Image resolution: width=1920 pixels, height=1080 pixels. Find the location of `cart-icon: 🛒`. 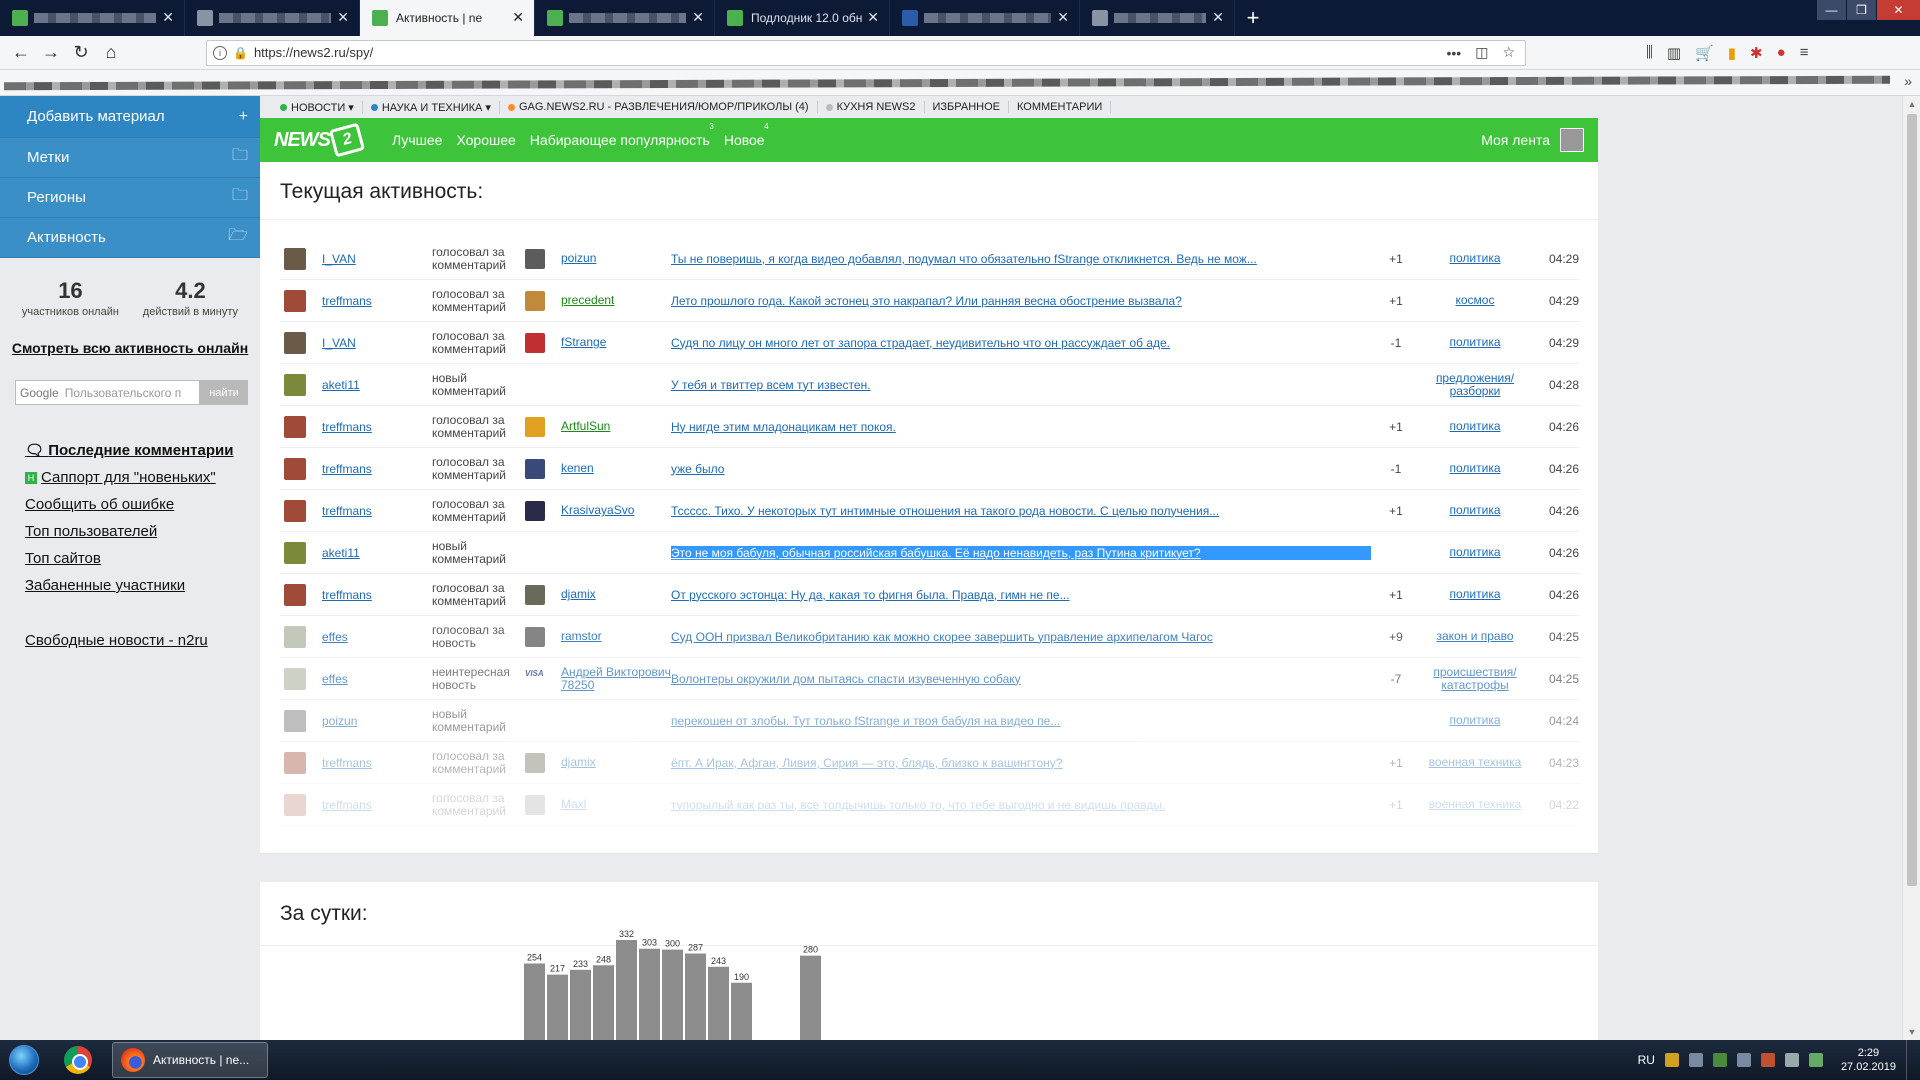

cart-icon: 🛒 is located at coordinates (1704, 53).